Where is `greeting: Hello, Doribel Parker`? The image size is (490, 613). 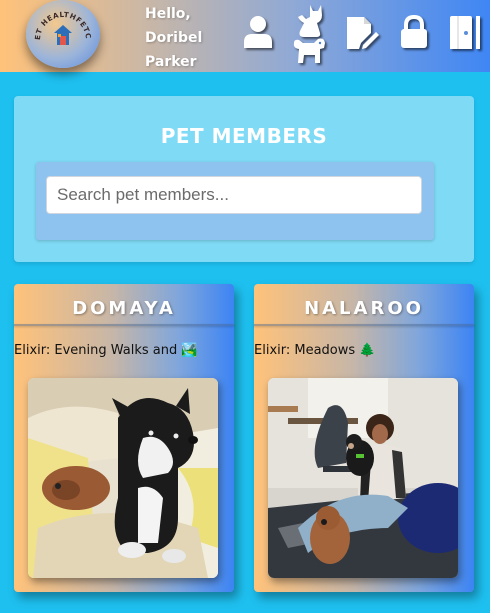 greeting: Hello, Doribel Parker is located at coordinates (190, 38).